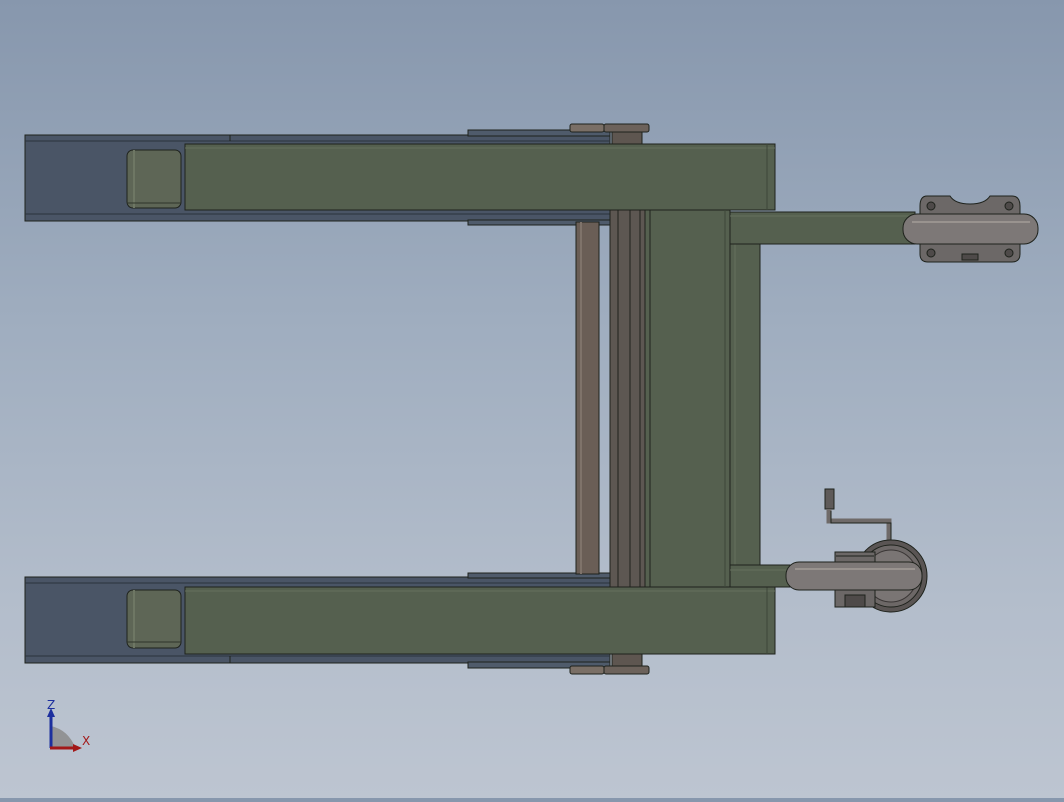 This screenshot has height=802, width=1064. Describe the element at coordinates (154, 619) in the screenshot. I see `bottom-load-roller` at that location.